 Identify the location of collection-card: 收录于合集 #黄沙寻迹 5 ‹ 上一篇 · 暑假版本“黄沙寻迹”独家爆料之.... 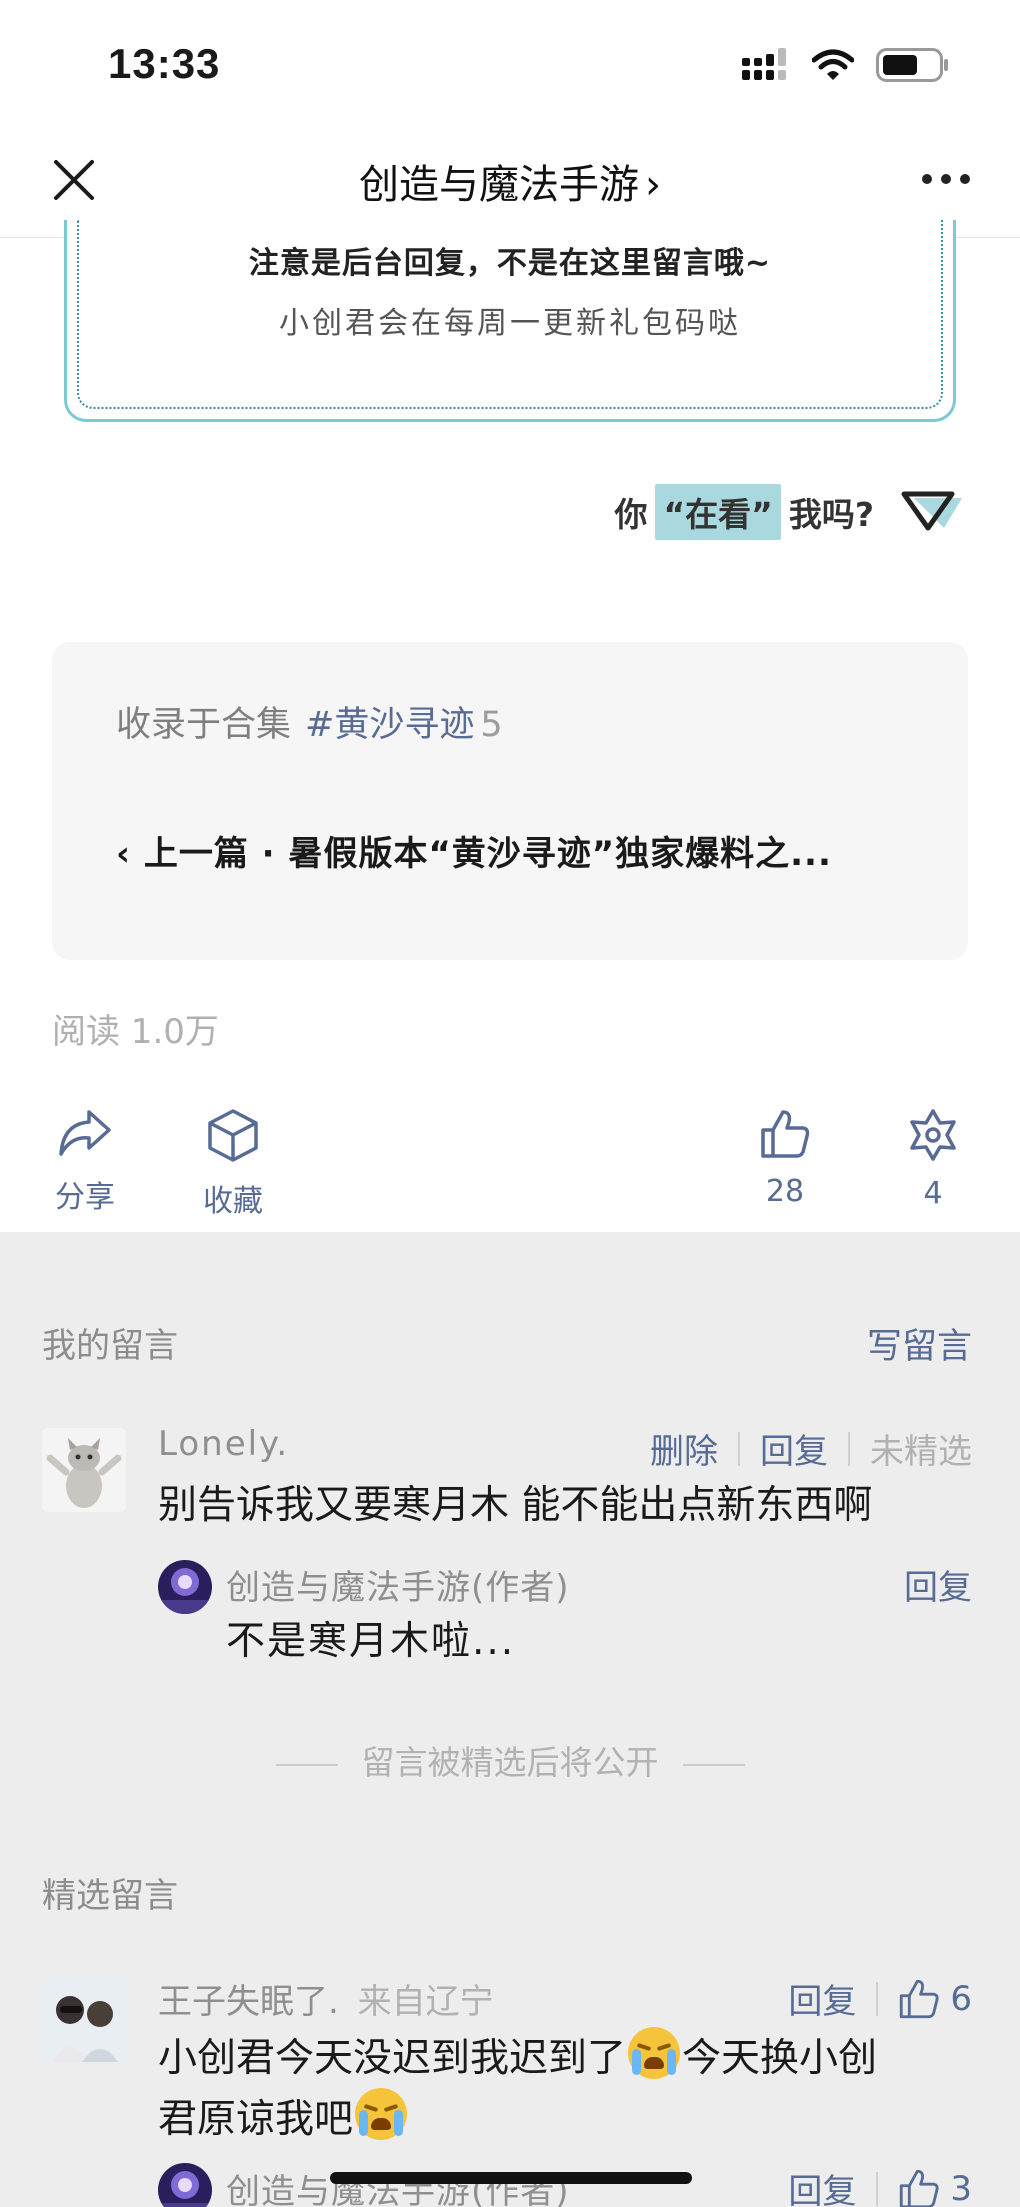
(510, 801).